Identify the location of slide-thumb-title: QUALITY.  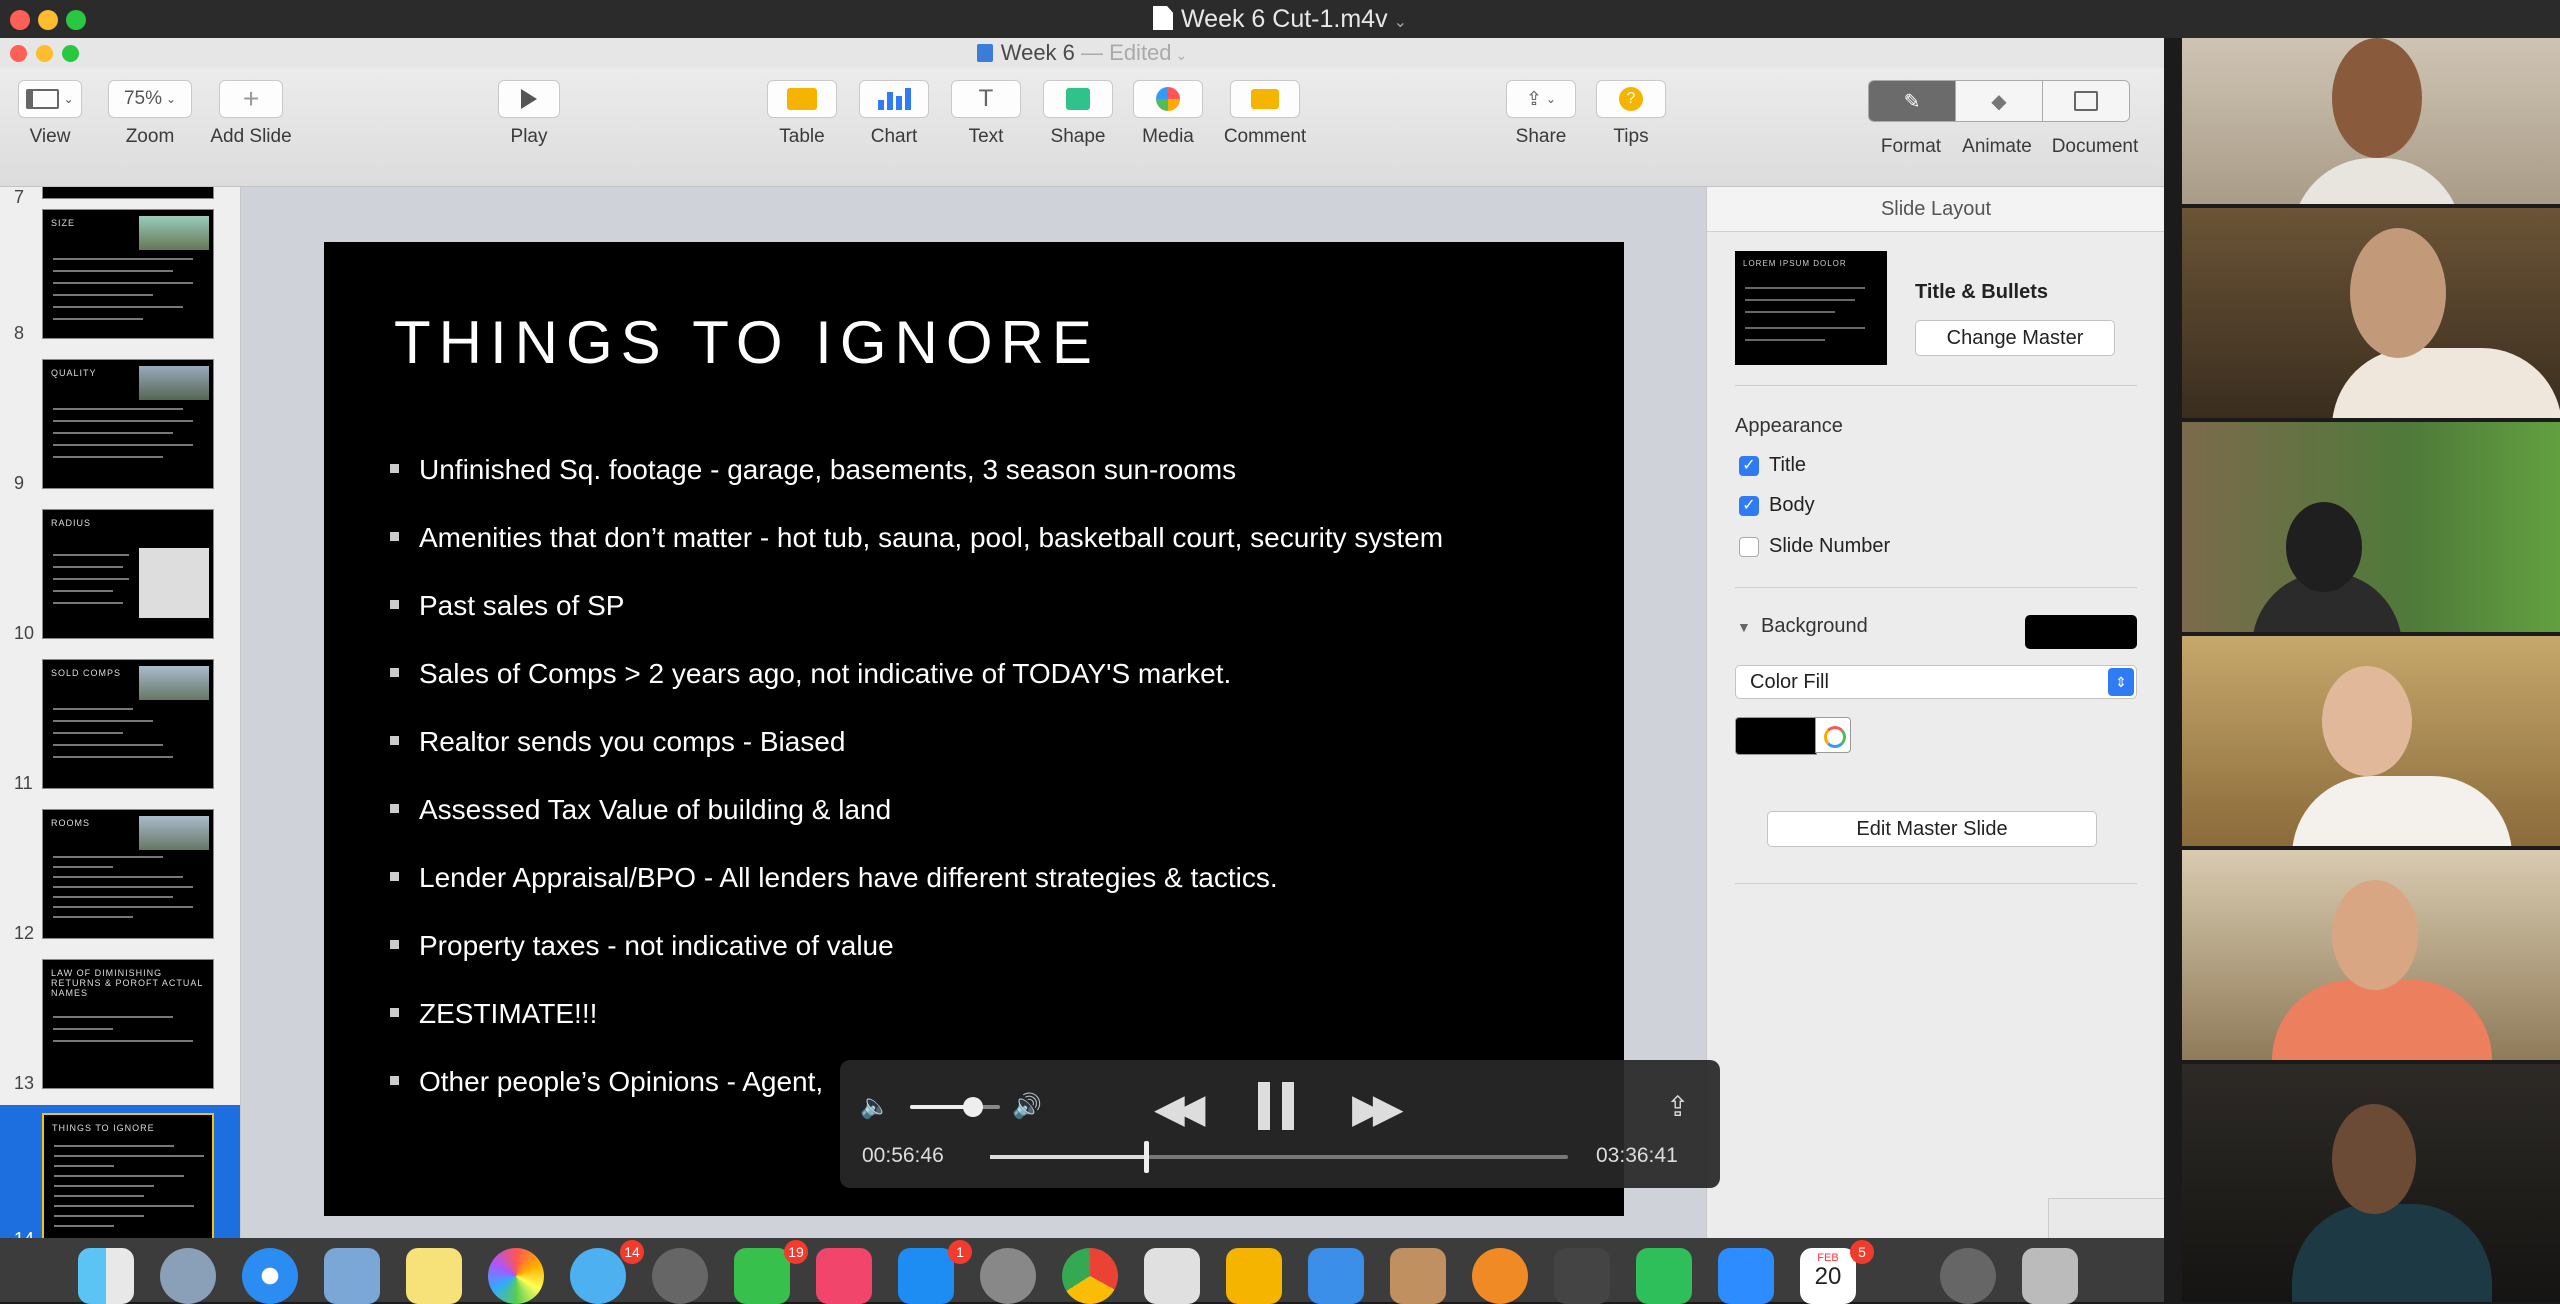
(74, 373).